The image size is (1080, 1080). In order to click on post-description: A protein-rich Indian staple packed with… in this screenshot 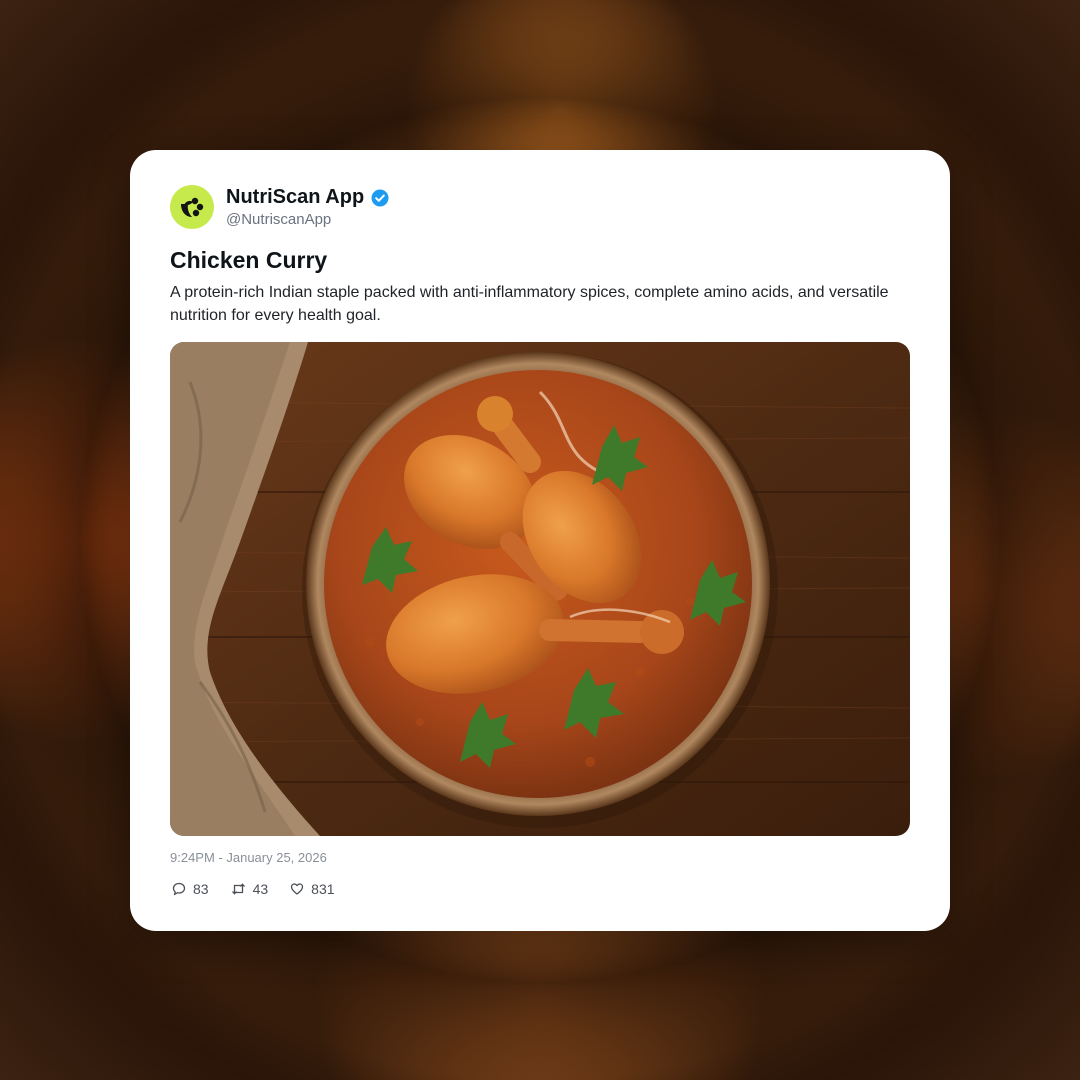, I will do `click(529, 304)`.